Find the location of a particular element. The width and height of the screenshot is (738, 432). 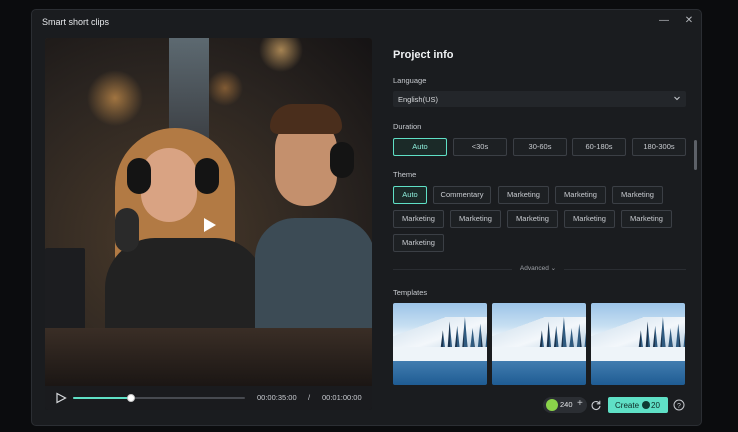

create-cost: 20 is located at coordinates (655, 405).